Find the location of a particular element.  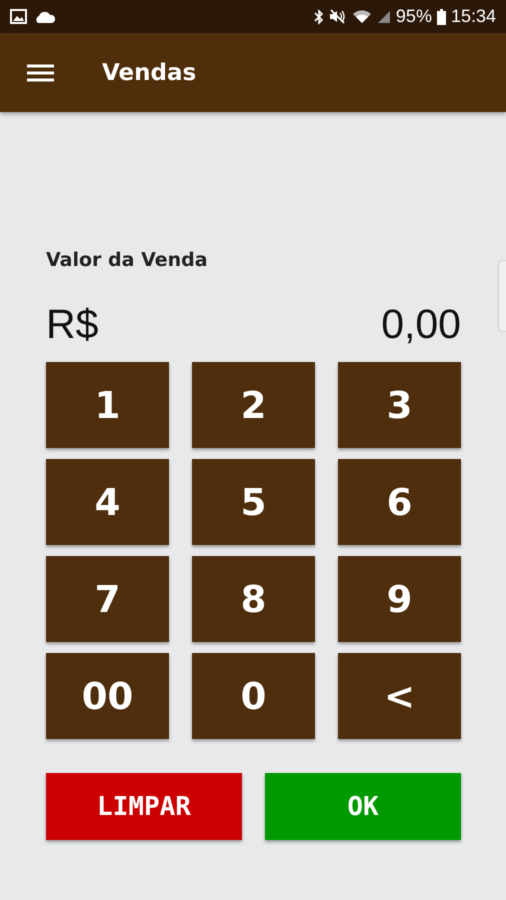

keypad-key: 8 is located at coordinates (253, 599).